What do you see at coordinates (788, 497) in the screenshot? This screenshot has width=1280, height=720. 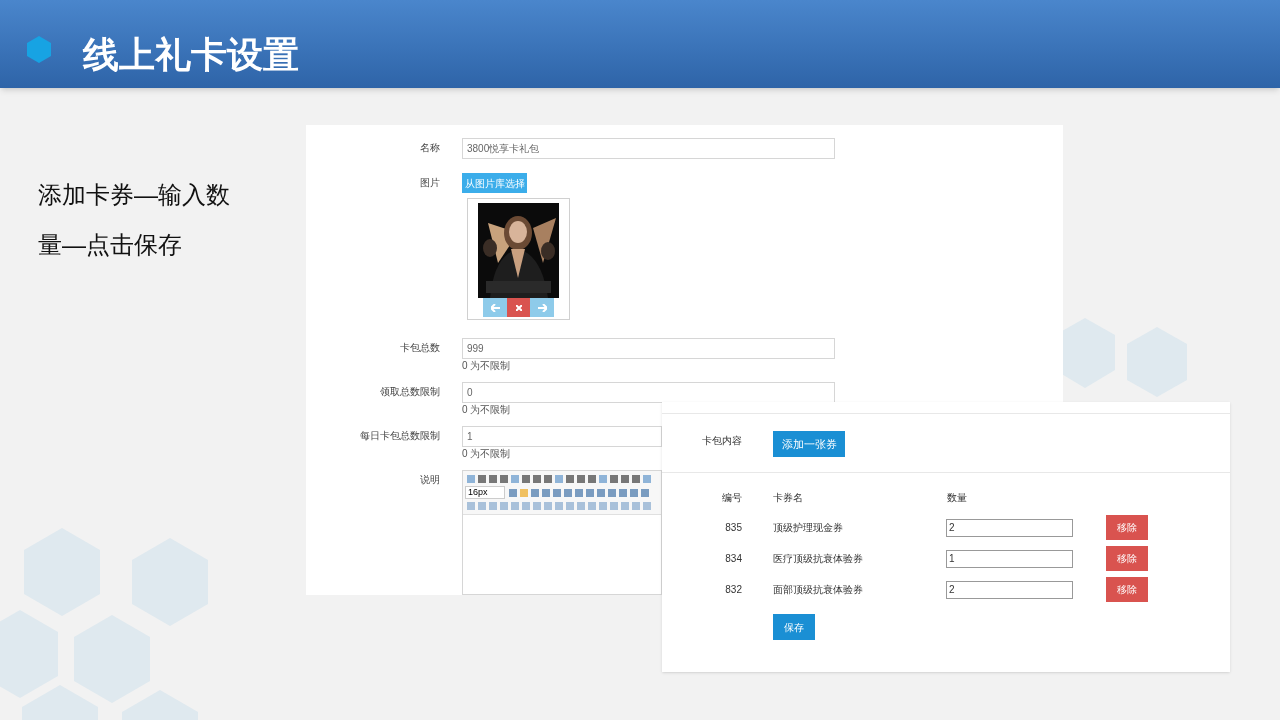 I see `column-header: 卡券名` at bounding box center [788, 497].